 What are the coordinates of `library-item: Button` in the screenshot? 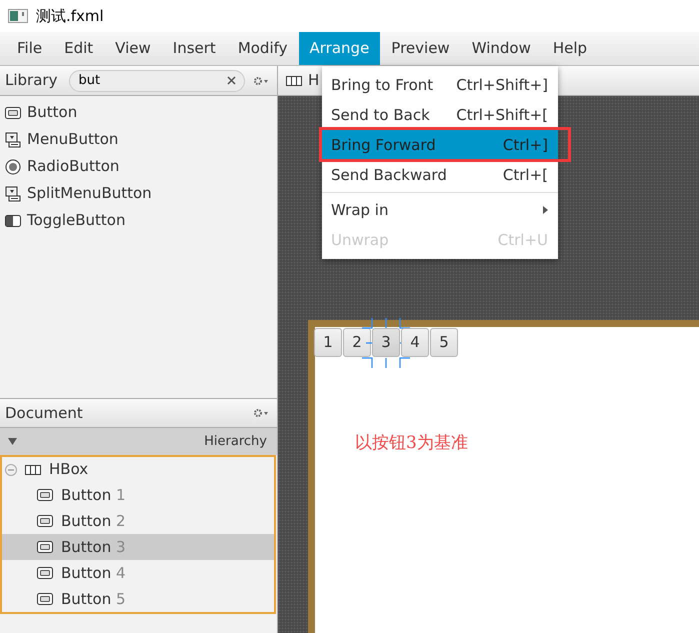 It's located at (138, 112).